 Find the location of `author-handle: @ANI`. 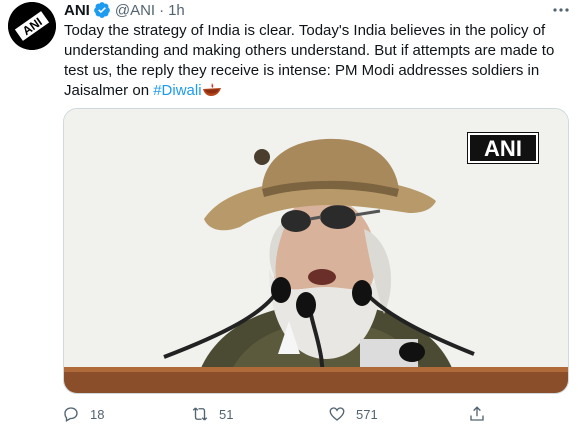

author-handle: @ANI is located at coordinates (135, 10).